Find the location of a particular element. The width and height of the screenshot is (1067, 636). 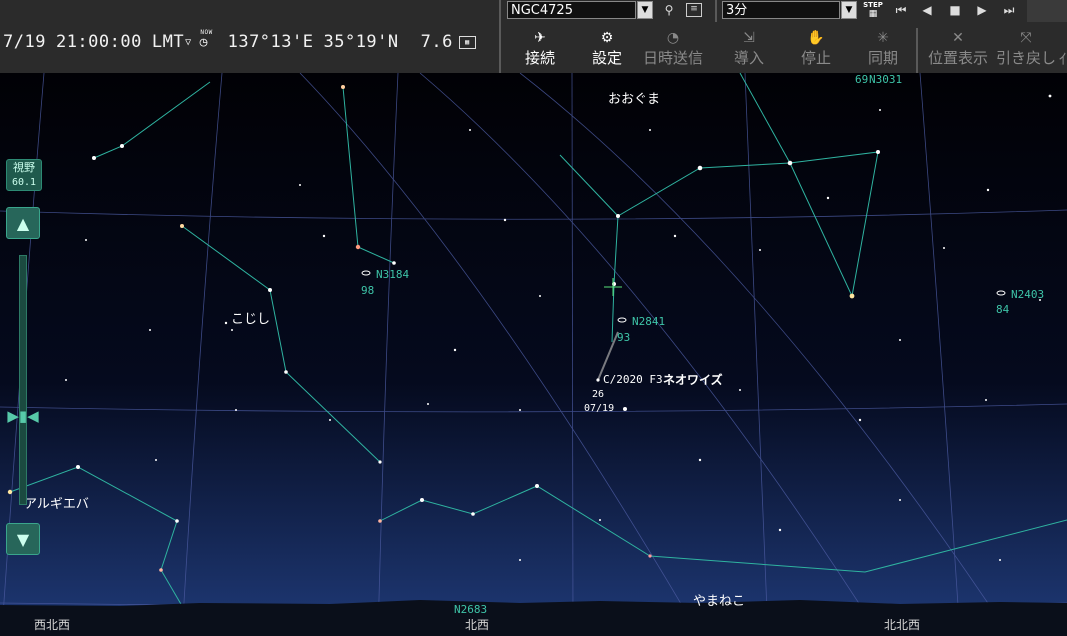

galaxy-mag-n3031: 69 is located at coordinates (862, 79).